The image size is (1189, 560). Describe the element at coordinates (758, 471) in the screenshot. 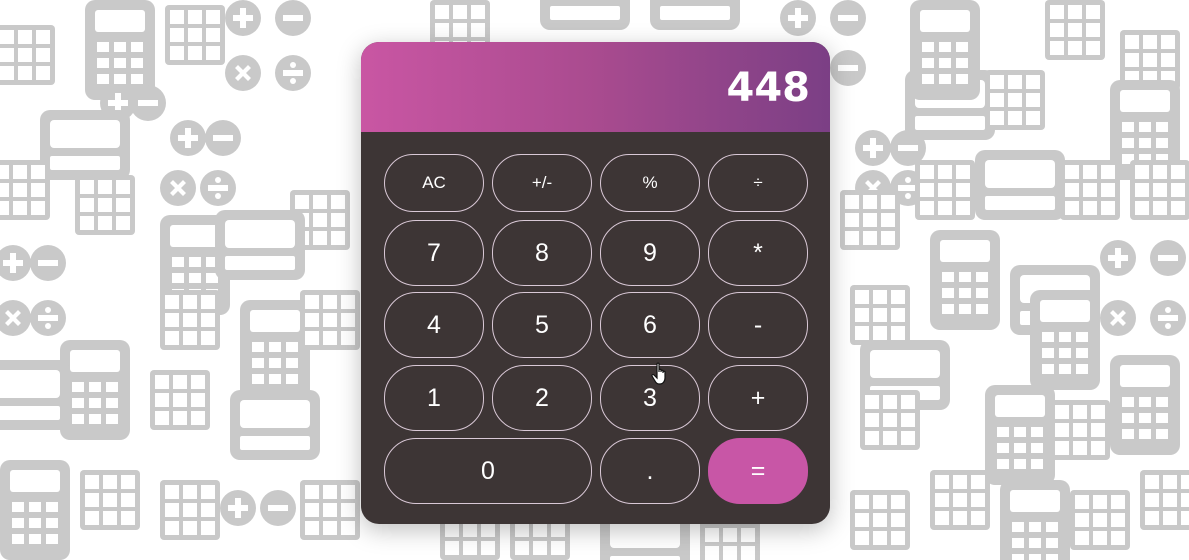

I see `equals-button: =` at that location.